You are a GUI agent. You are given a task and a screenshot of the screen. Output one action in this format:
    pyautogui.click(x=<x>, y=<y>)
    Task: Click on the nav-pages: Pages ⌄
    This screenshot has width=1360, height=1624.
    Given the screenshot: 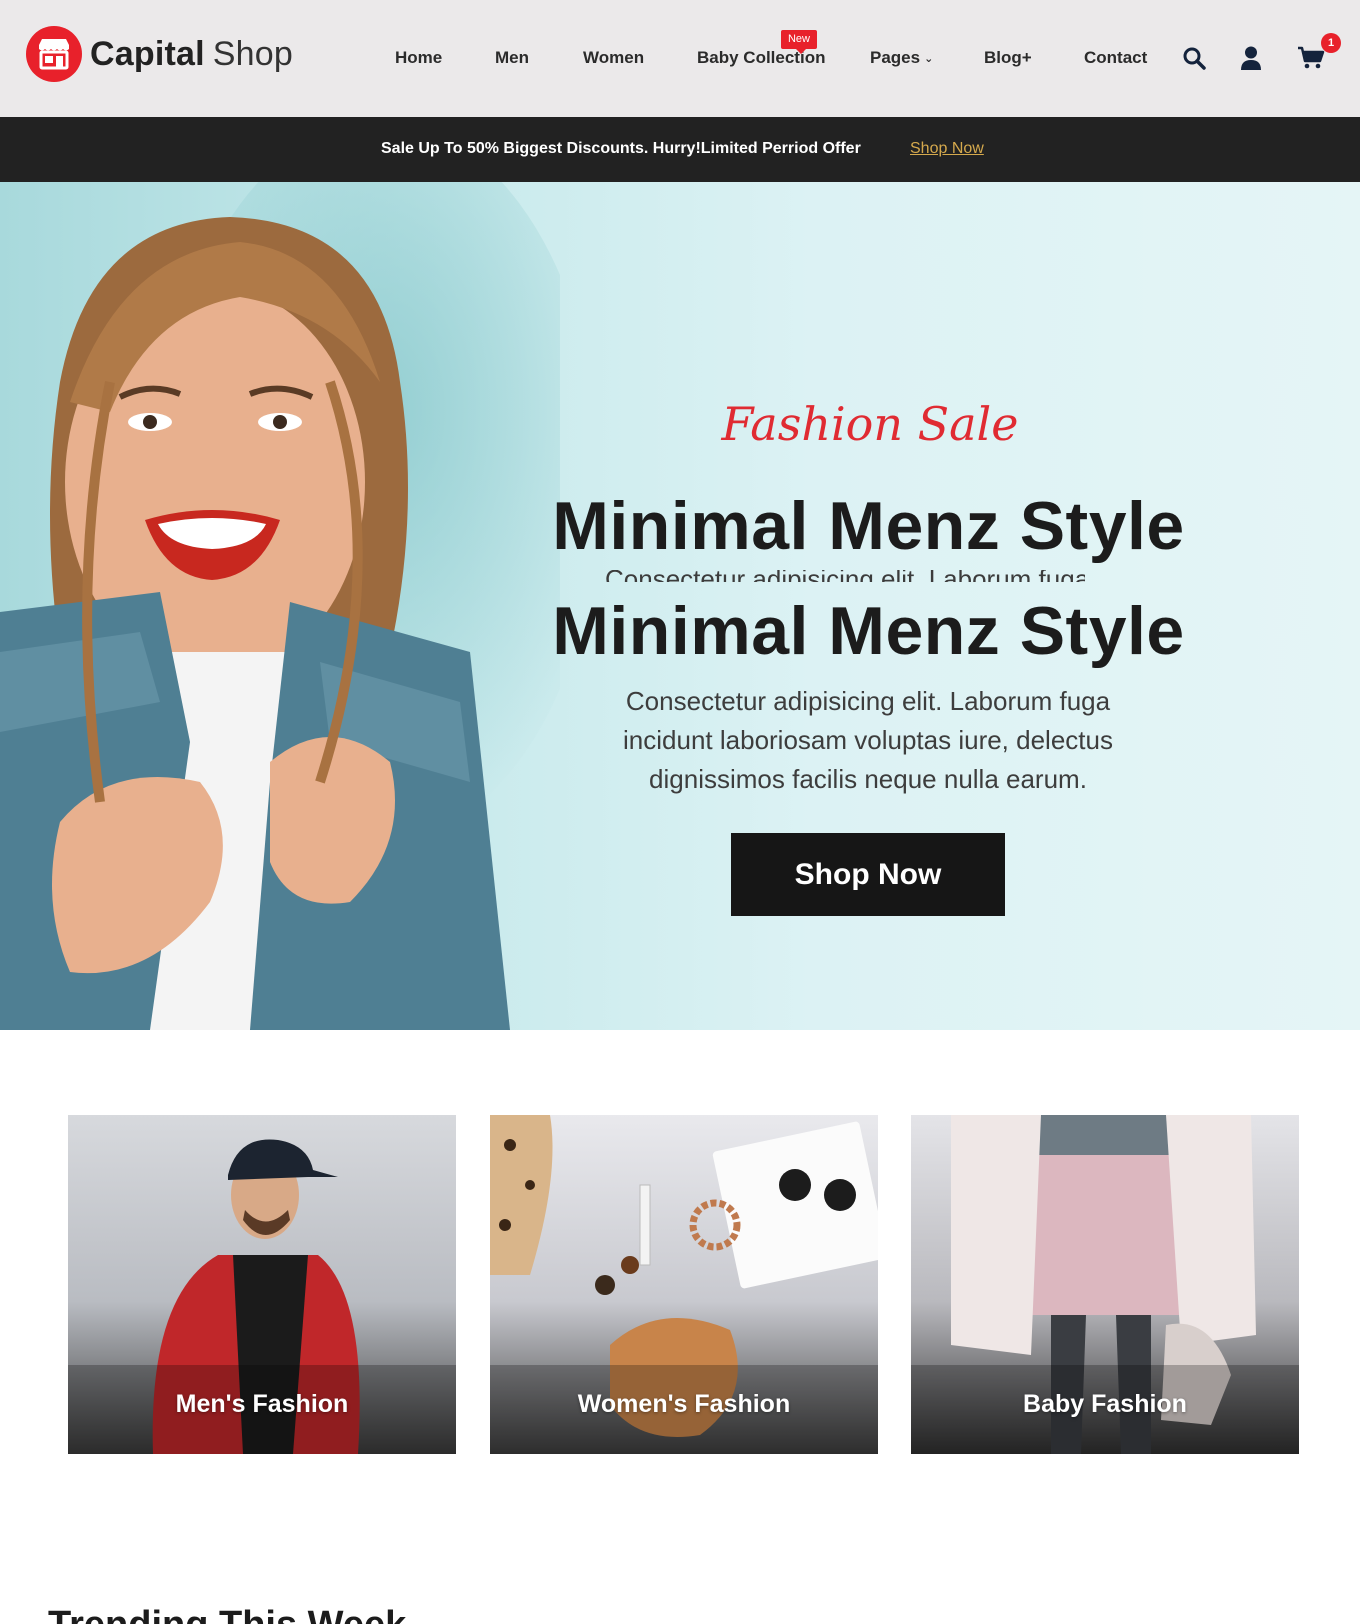 What is the action you would take?
    pyautogui.click(x=901, y=58)
    